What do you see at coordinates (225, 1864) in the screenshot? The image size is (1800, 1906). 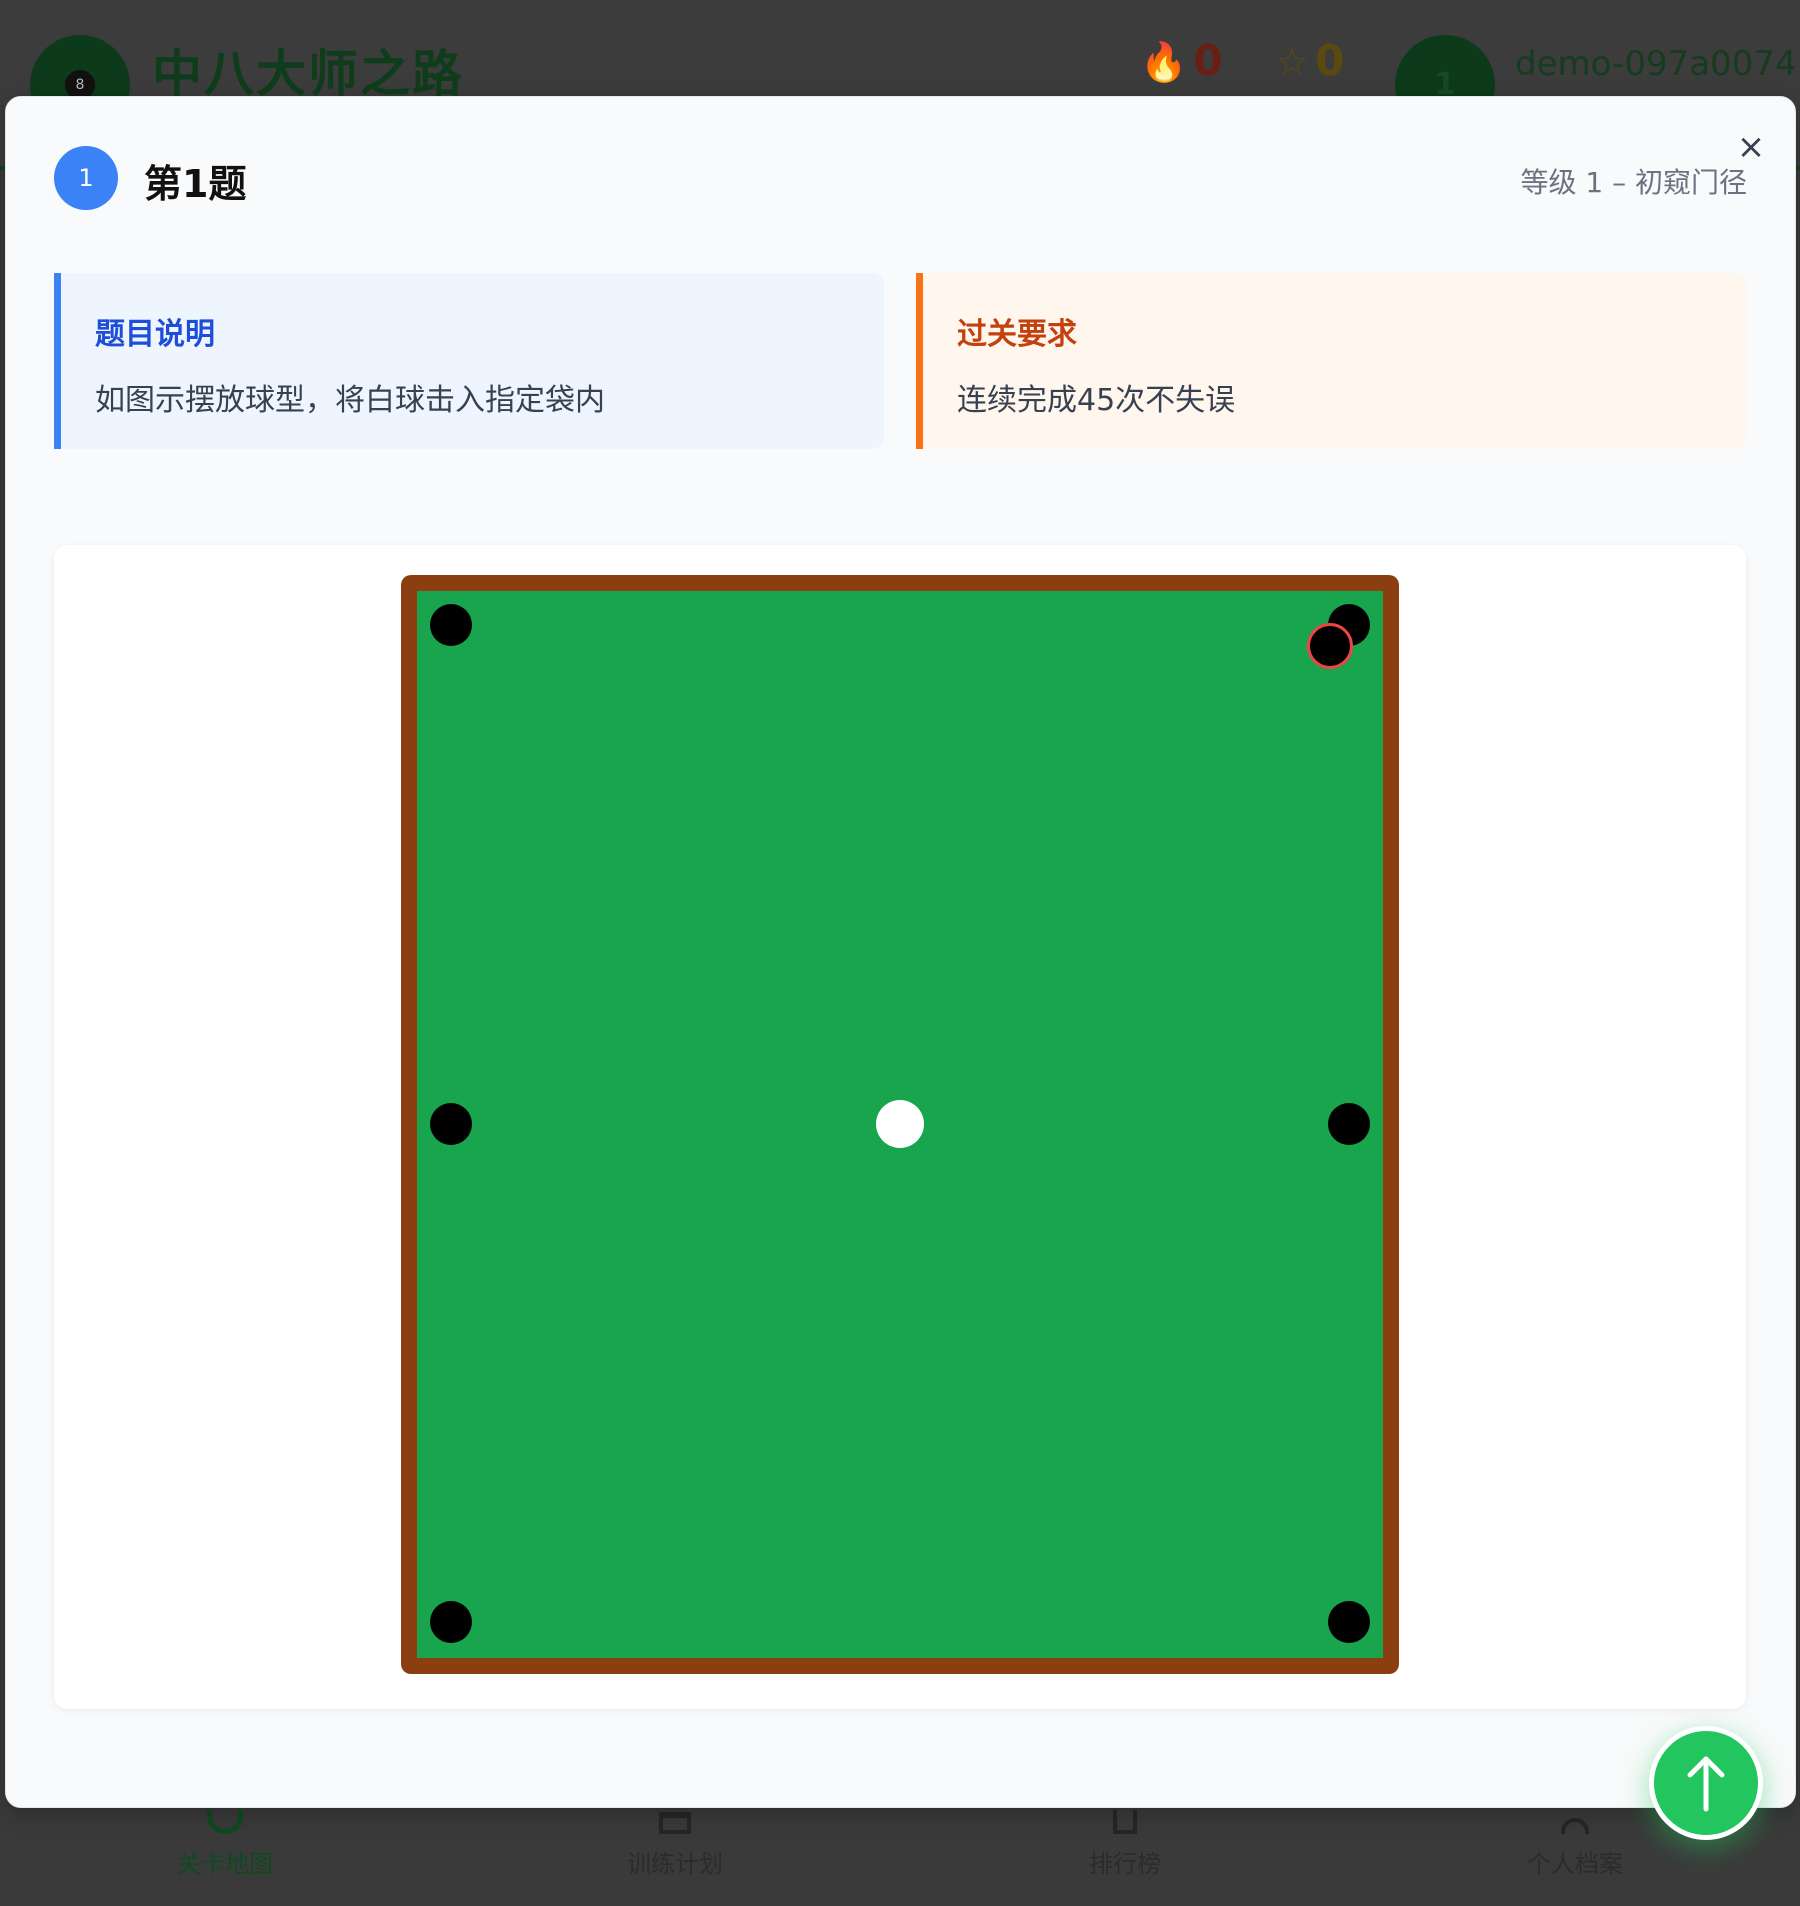 I see `nav-label: 关卡地图` at bounding box center [225, 1864].